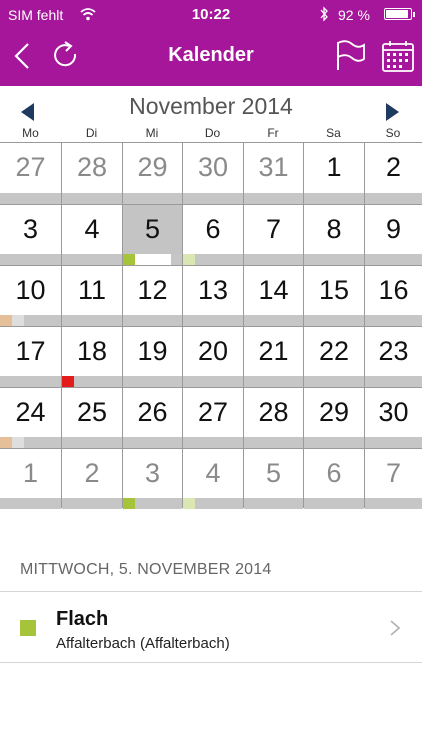 The width and height of the screenshot is (422, 750). I want to click on day-number: 11, so click(92, 290).